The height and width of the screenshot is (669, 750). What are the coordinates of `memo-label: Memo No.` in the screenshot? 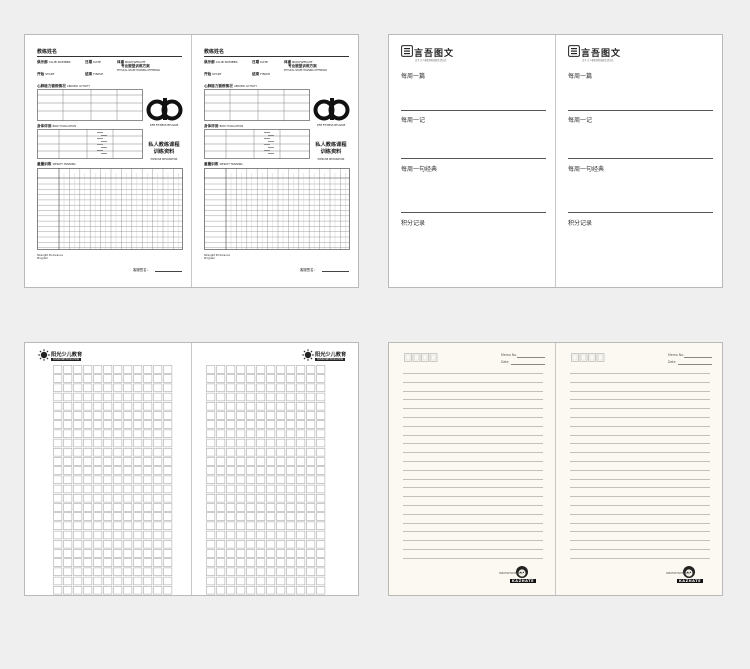 It's located at (676, 355).